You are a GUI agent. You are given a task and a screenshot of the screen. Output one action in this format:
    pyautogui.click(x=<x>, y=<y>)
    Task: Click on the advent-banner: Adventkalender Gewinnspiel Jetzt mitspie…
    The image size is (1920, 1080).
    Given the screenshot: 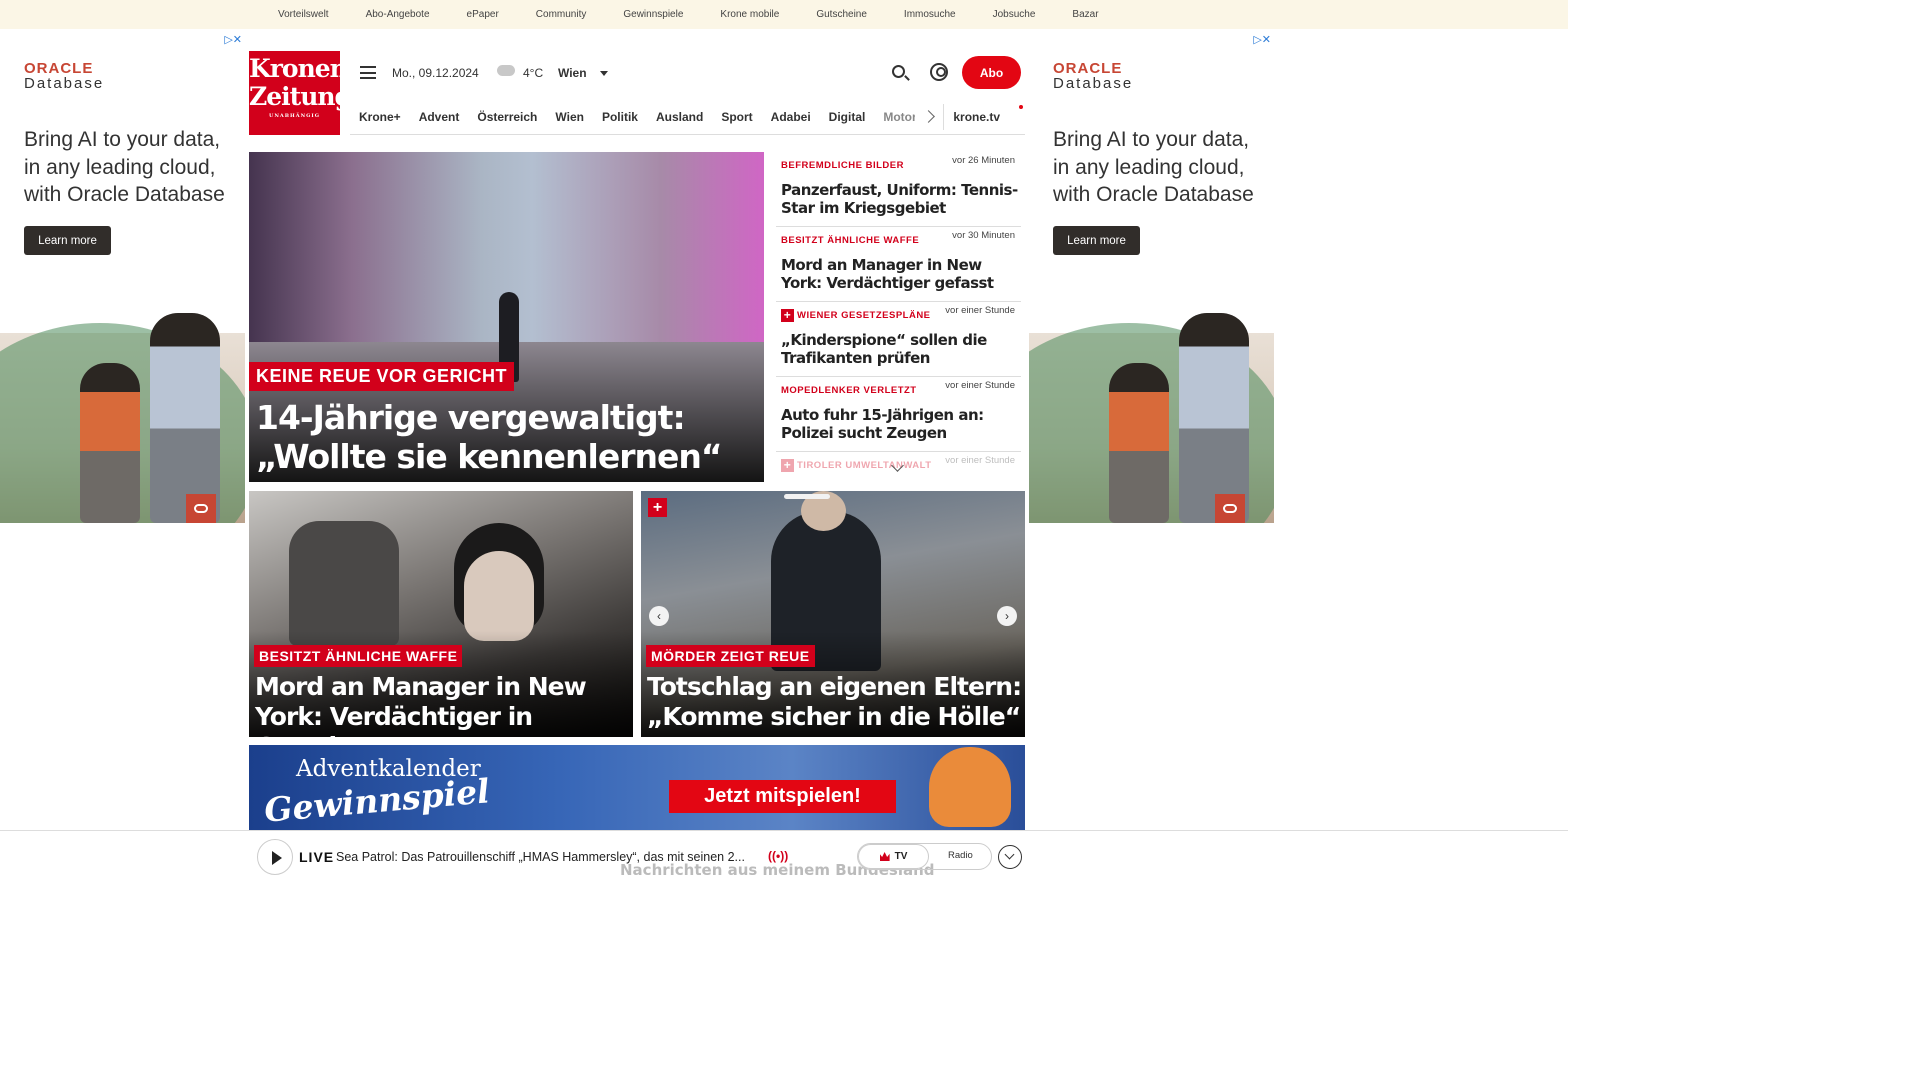 What is the action you would take?
    pyautogui.click(x=637, y=787)
    